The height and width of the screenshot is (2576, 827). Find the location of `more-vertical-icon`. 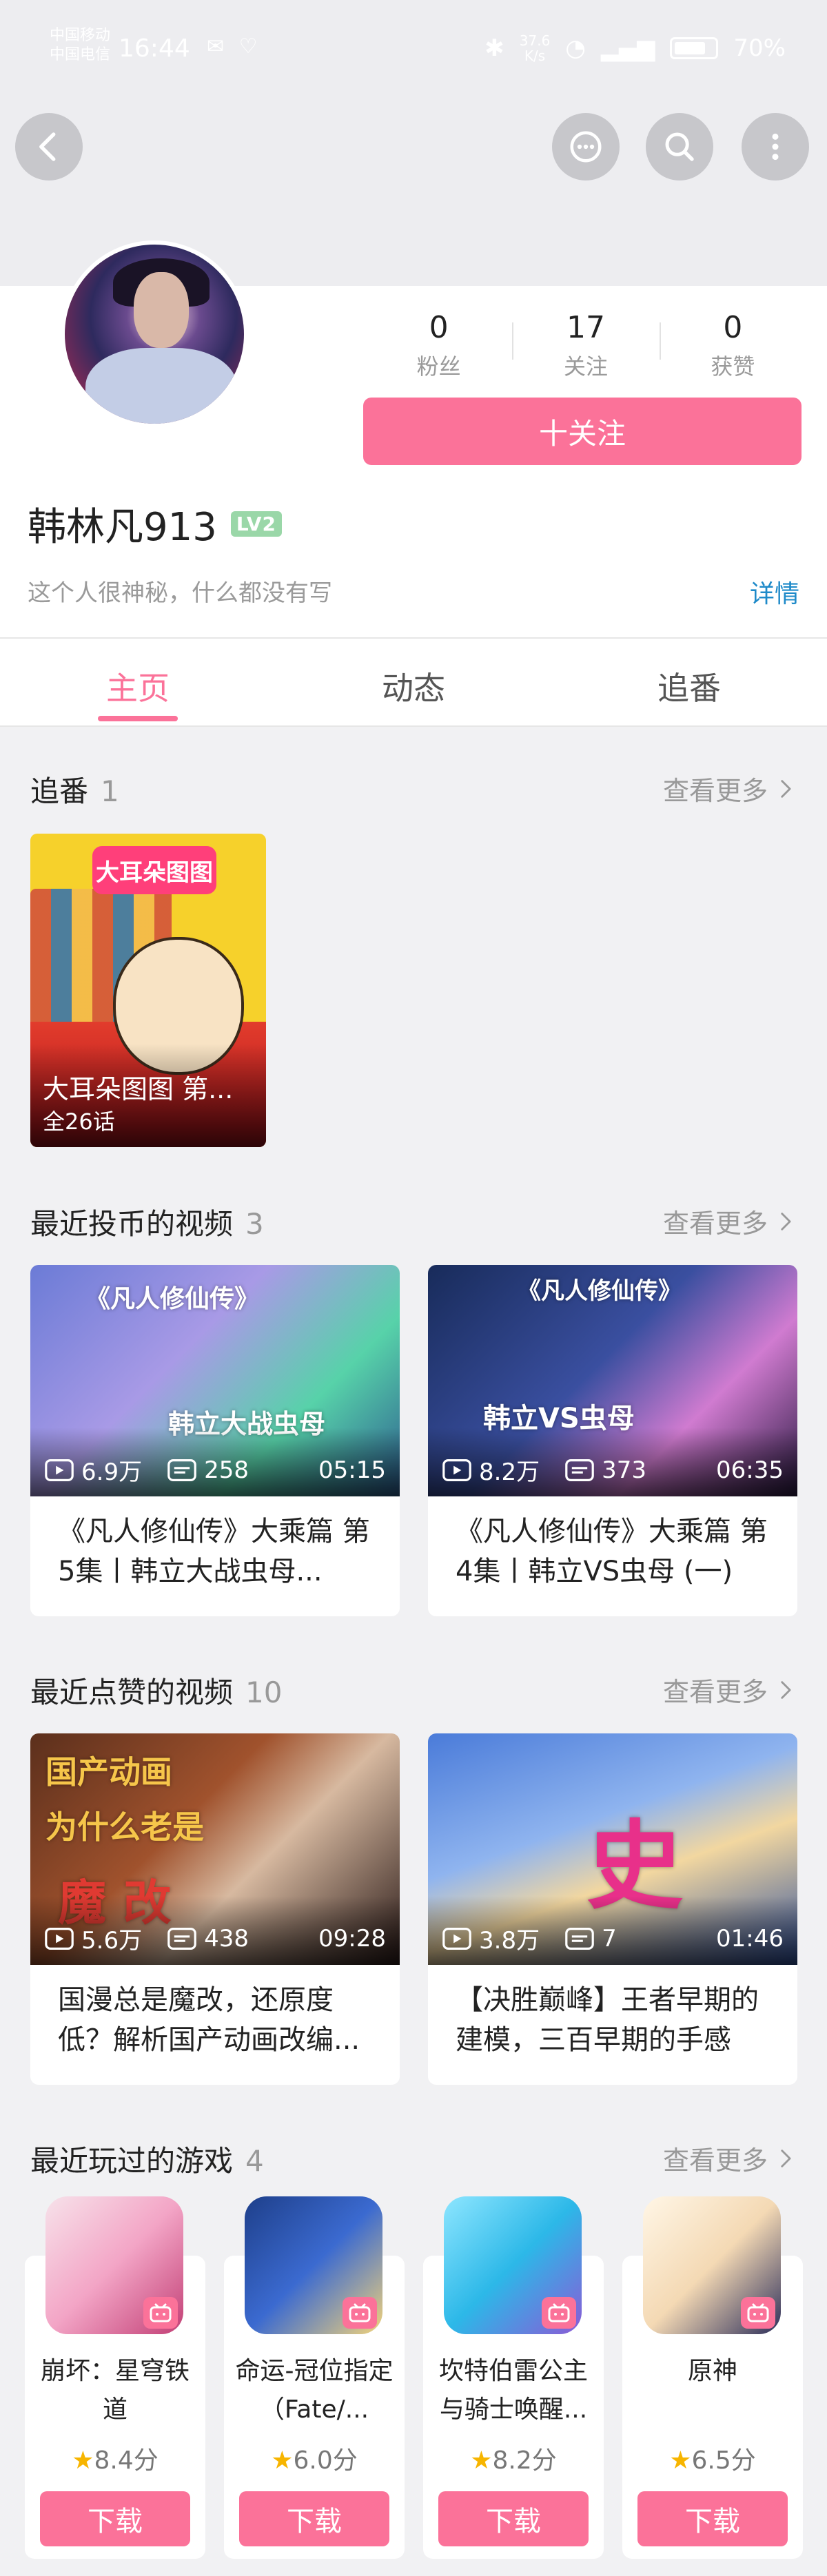

more-vertical-icon is located at coordinates (776, 147).